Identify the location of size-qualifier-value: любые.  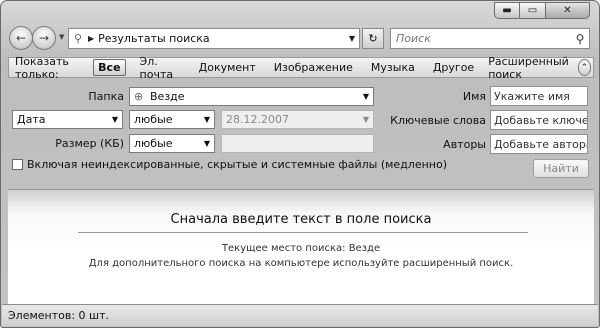
(153, 143).